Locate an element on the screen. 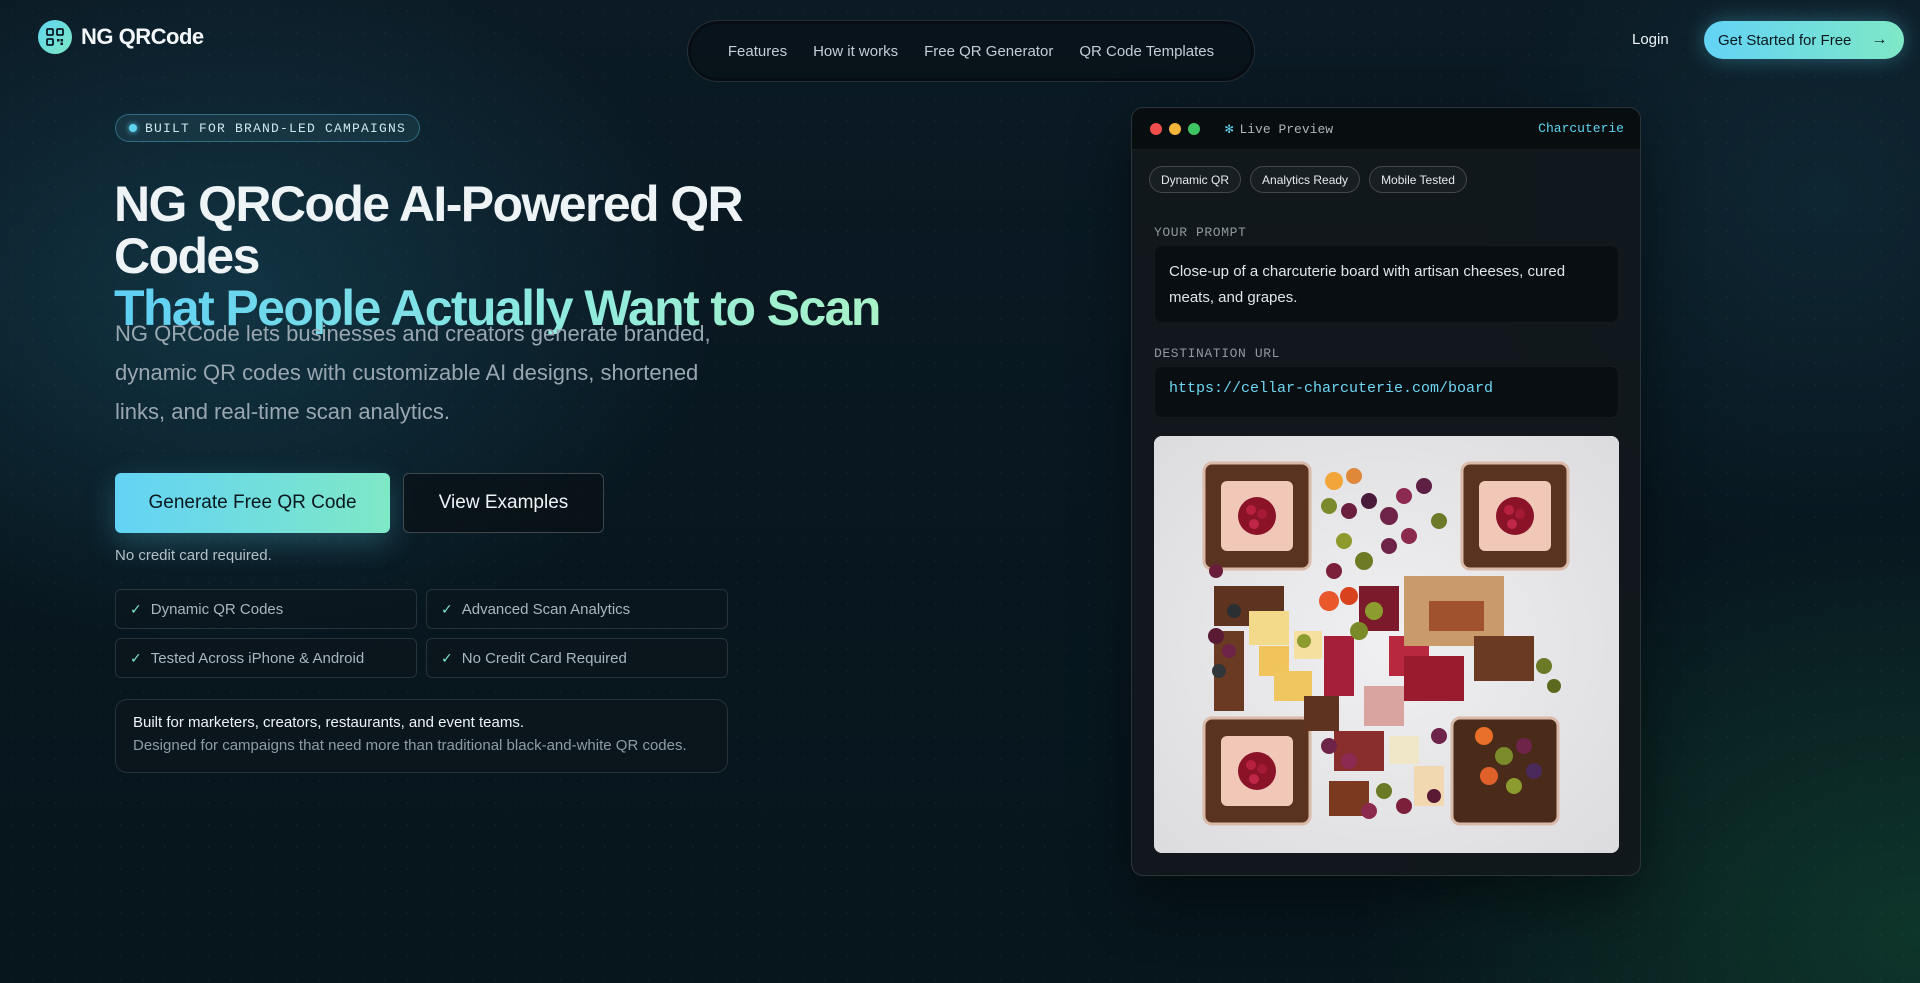 This screenshot has width=1920, height=983. generate-qr-button: Generate Free QR Code is located at coordinates (252, 503).